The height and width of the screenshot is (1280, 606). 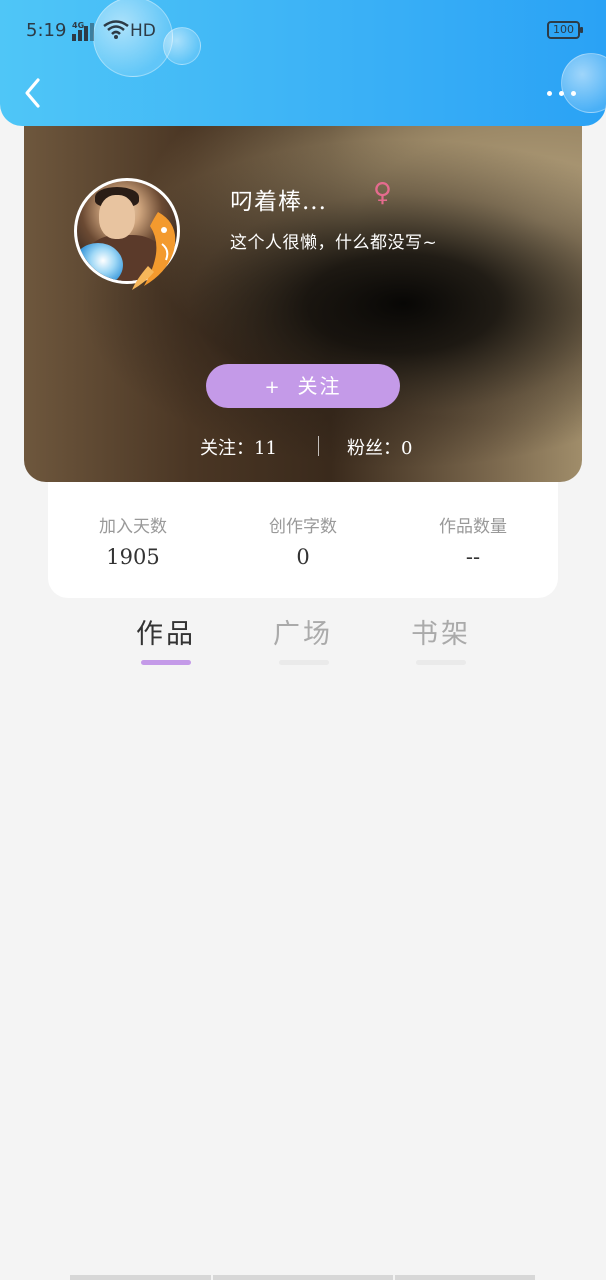 What do you see at coordinates (473, 540) in the screenshot?
I see `stat-works-count: 作品数量 --` at bounding box center [473, 540].